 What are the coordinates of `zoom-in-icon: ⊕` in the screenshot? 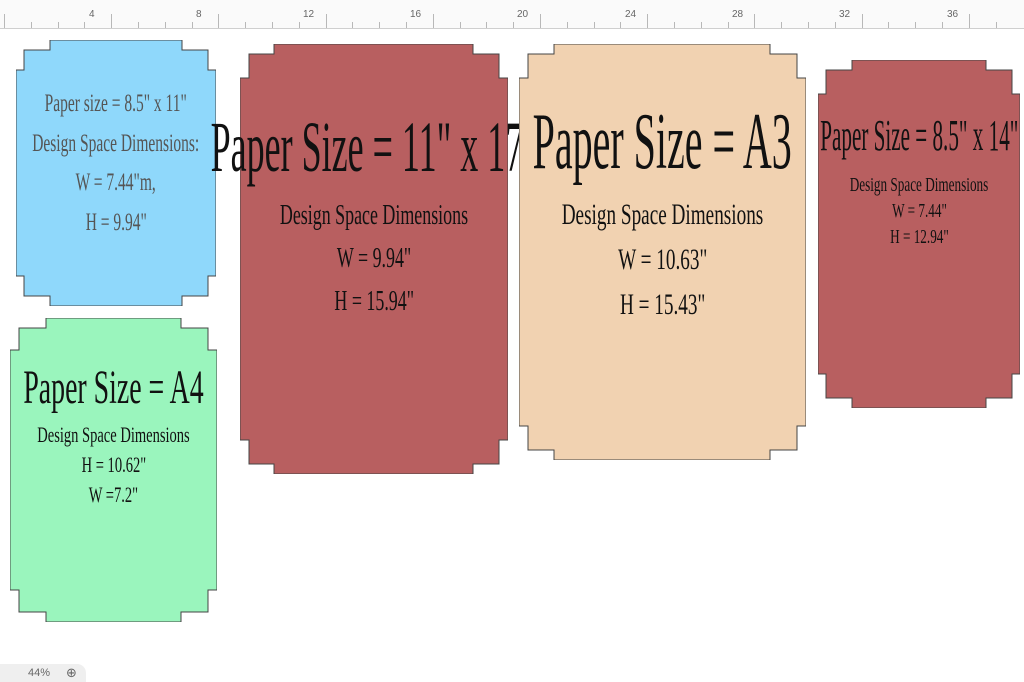 It's located at (71, 673).